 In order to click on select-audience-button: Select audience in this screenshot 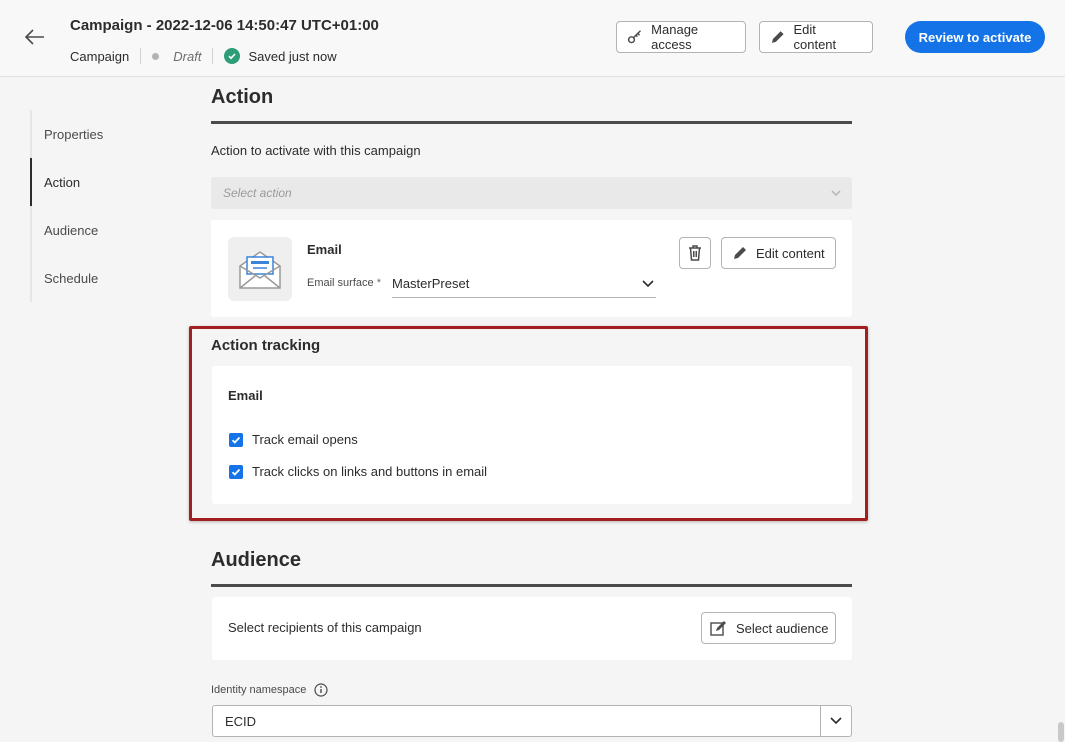, I will do `click(768, 628)`.